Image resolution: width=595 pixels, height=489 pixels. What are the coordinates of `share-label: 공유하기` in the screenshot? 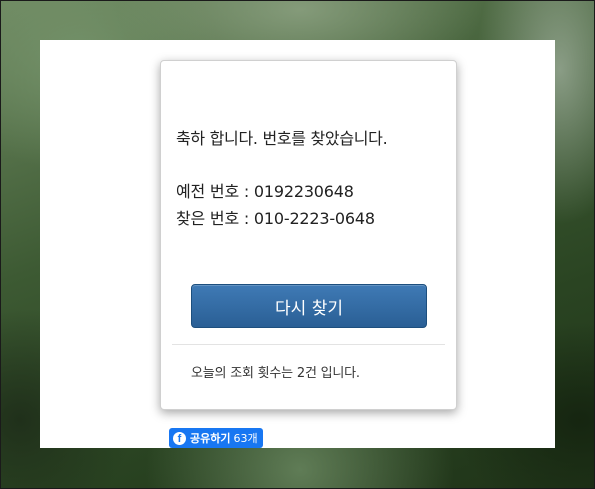 It's located at (210, 438).